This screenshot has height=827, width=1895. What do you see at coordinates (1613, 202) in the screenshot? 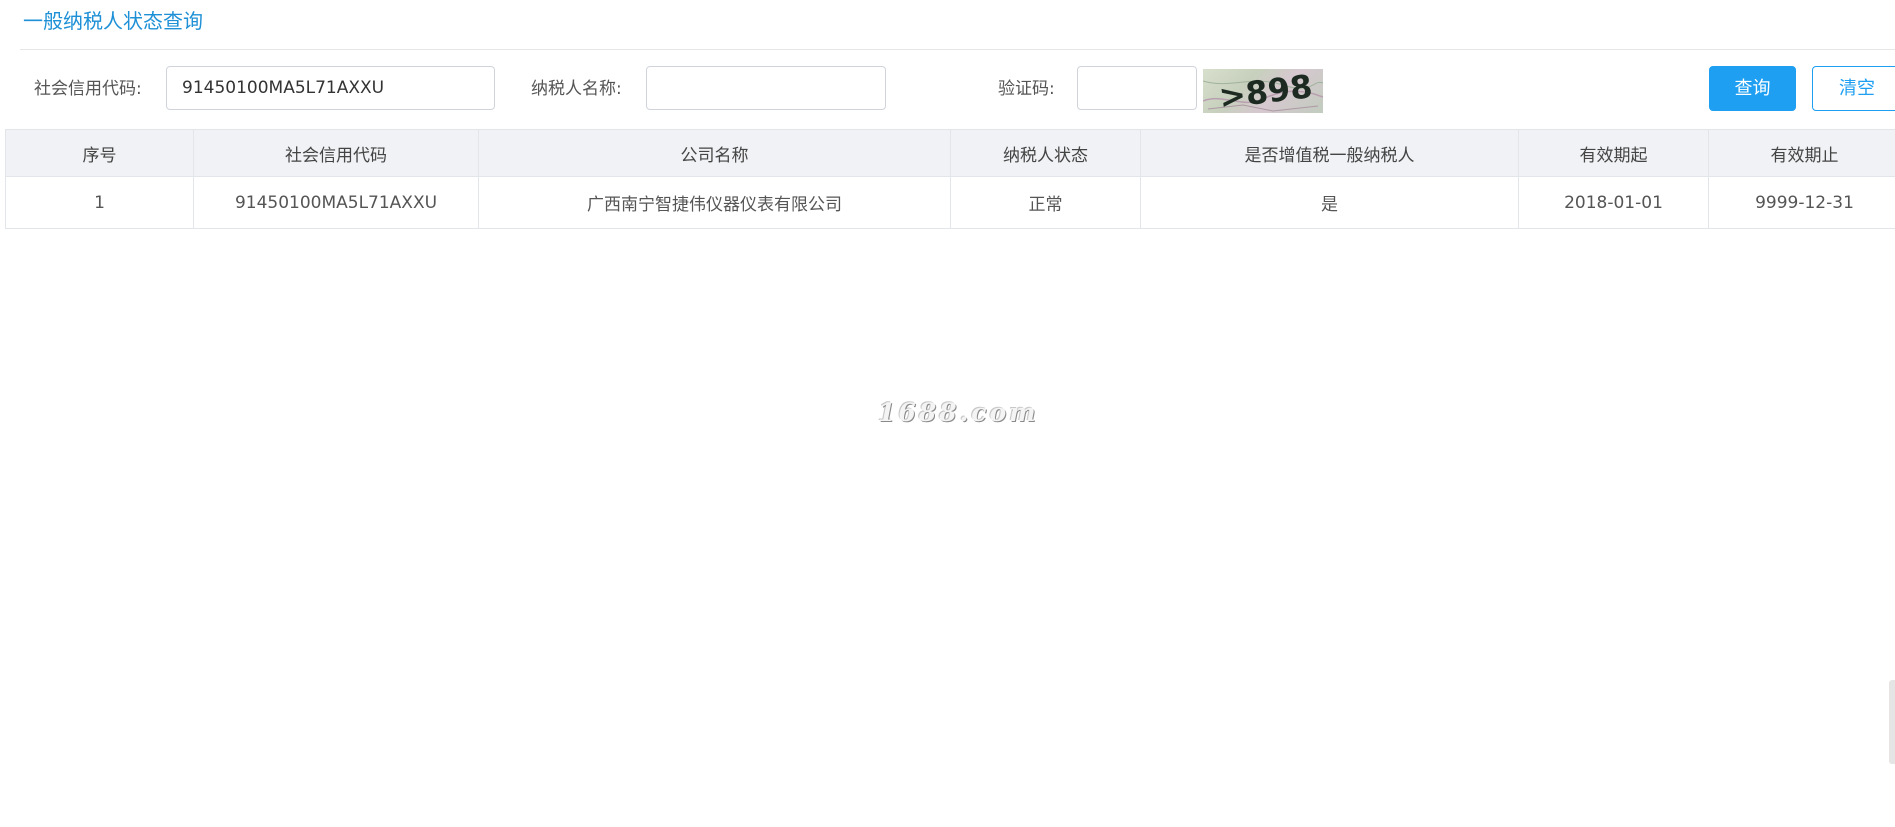
I see `cell-valid-from: 2018-01-01` at bounding box center [1613, 202].